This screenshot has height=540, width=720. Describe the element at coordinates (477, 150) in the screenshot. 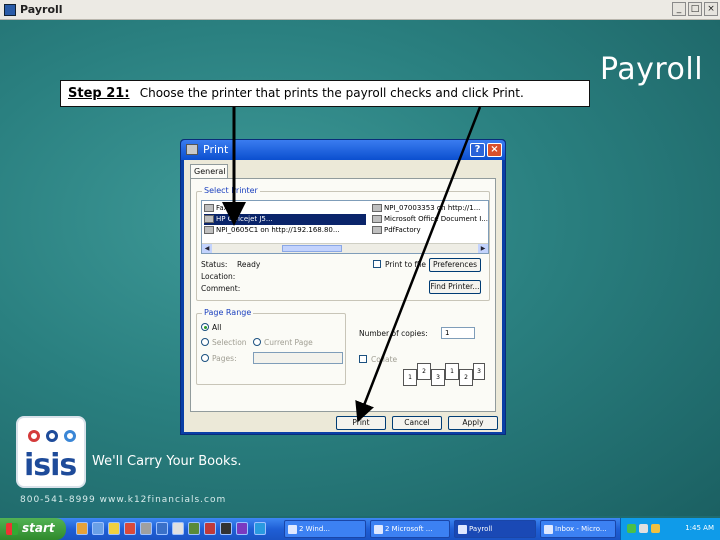

I see `help-button: ?` at that location.